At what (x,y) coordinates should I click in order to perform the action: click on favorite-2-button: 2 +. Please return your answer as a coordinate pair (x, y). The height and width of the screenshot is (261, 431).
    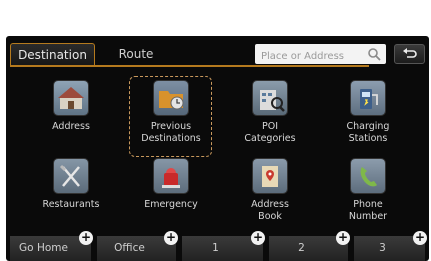
    Looking at the image, I should click on (309, 246).